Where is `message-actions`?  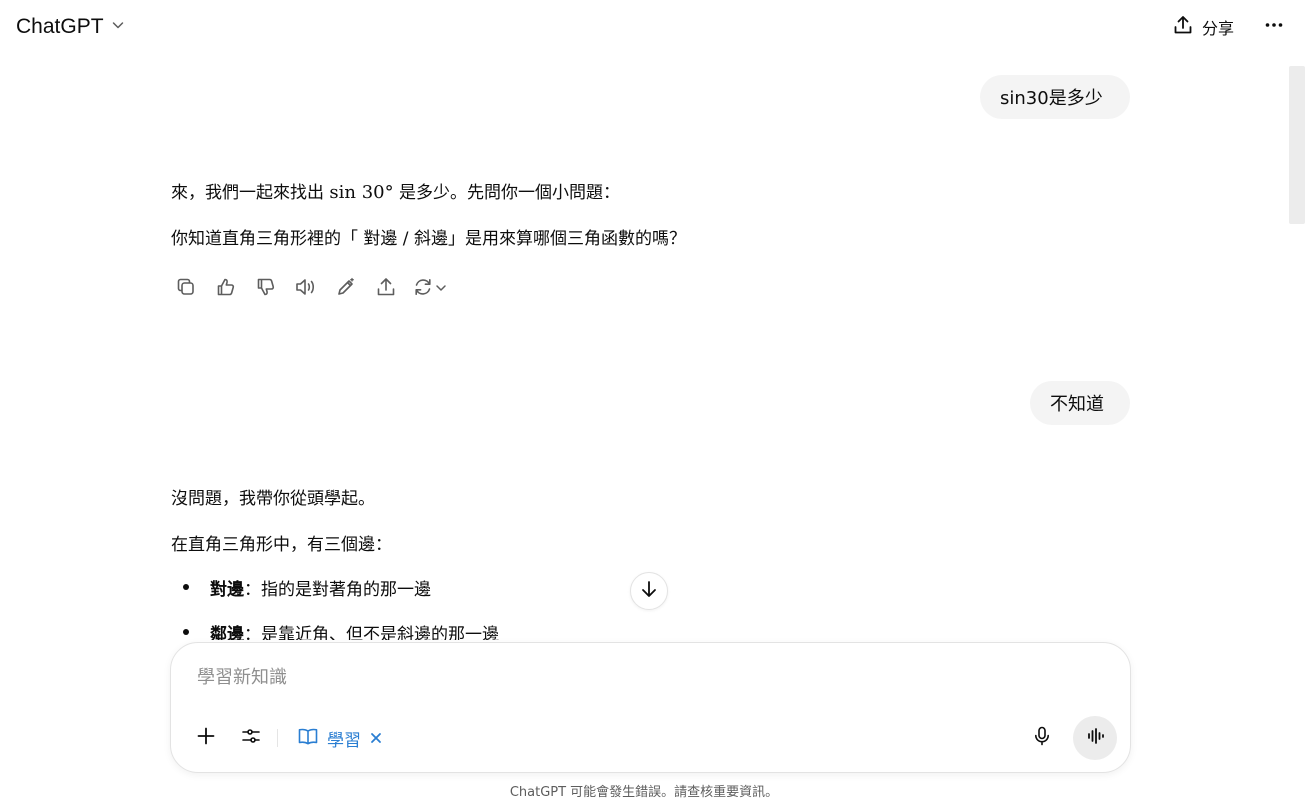
message-actions is located at coordinates (310, 289).